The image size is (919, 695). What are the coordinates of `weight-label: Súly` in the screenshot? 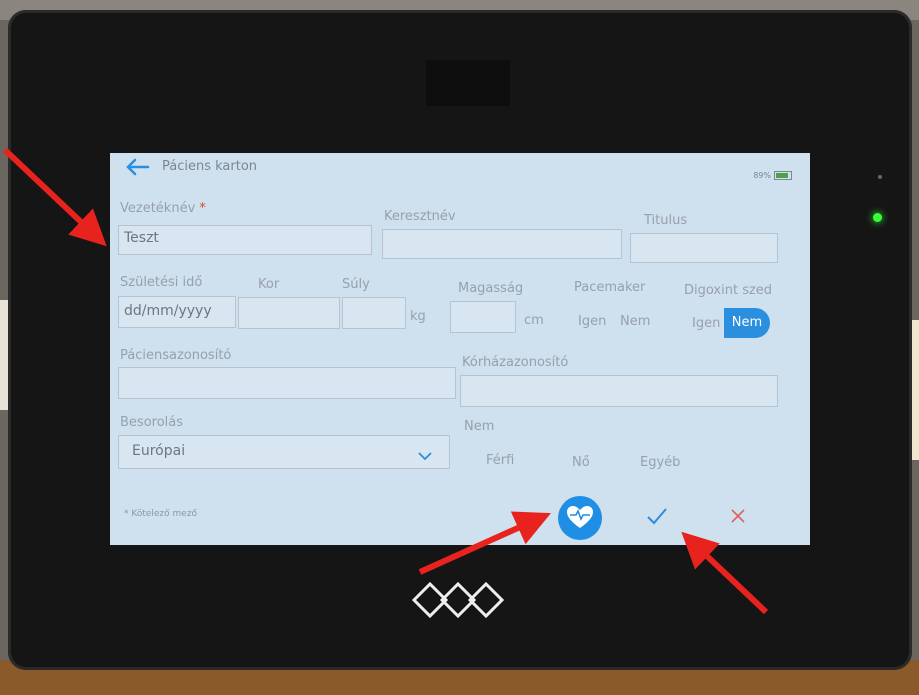 It's located at (356, 284).